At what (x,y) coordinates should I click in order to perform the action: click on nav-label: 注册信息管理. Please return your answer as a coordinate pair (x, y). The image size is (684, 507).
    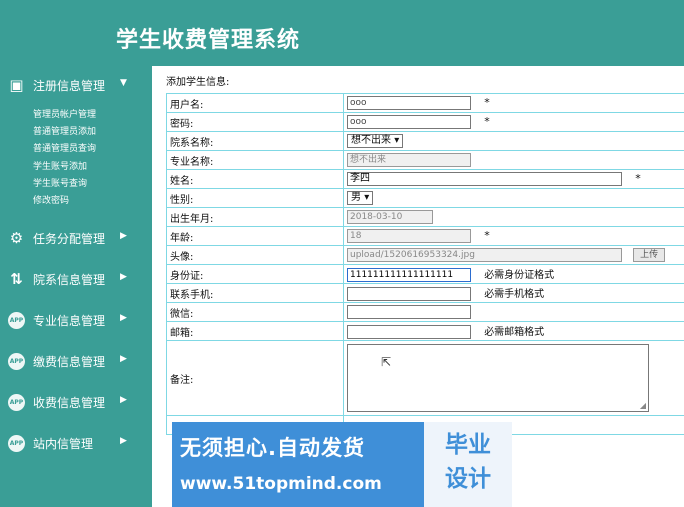
    Looking at the image, I should click on (69, 86).